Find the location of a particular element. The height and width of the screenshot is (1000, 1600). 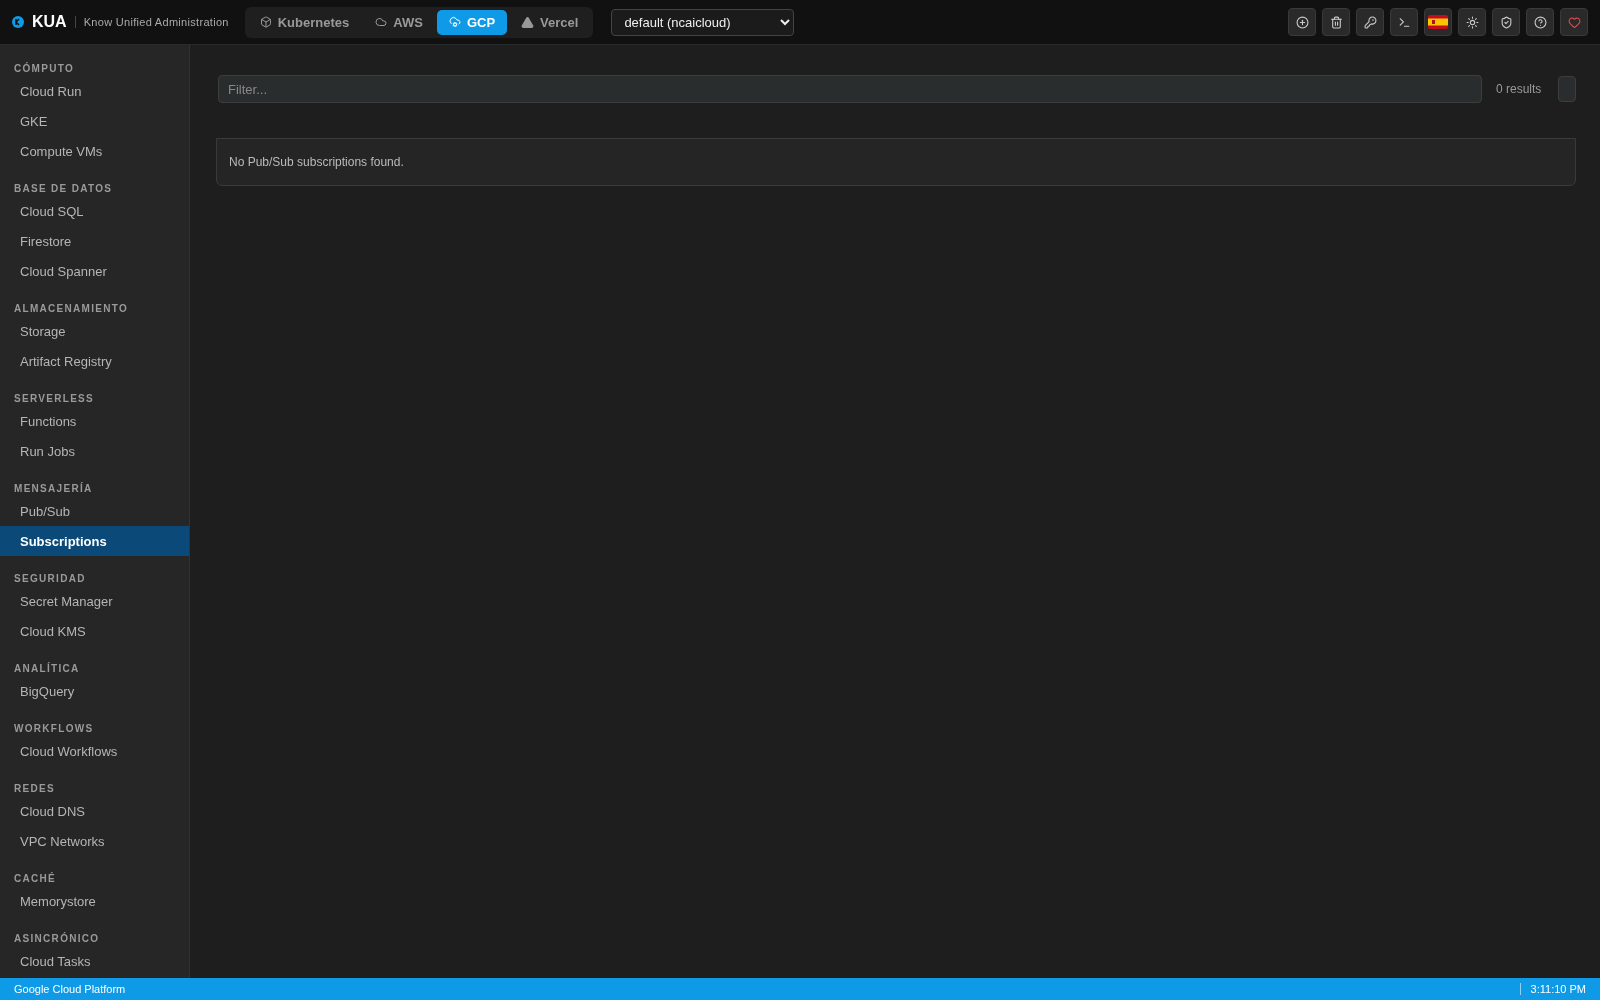

triangle-icon is located at coordinates (528, 22).